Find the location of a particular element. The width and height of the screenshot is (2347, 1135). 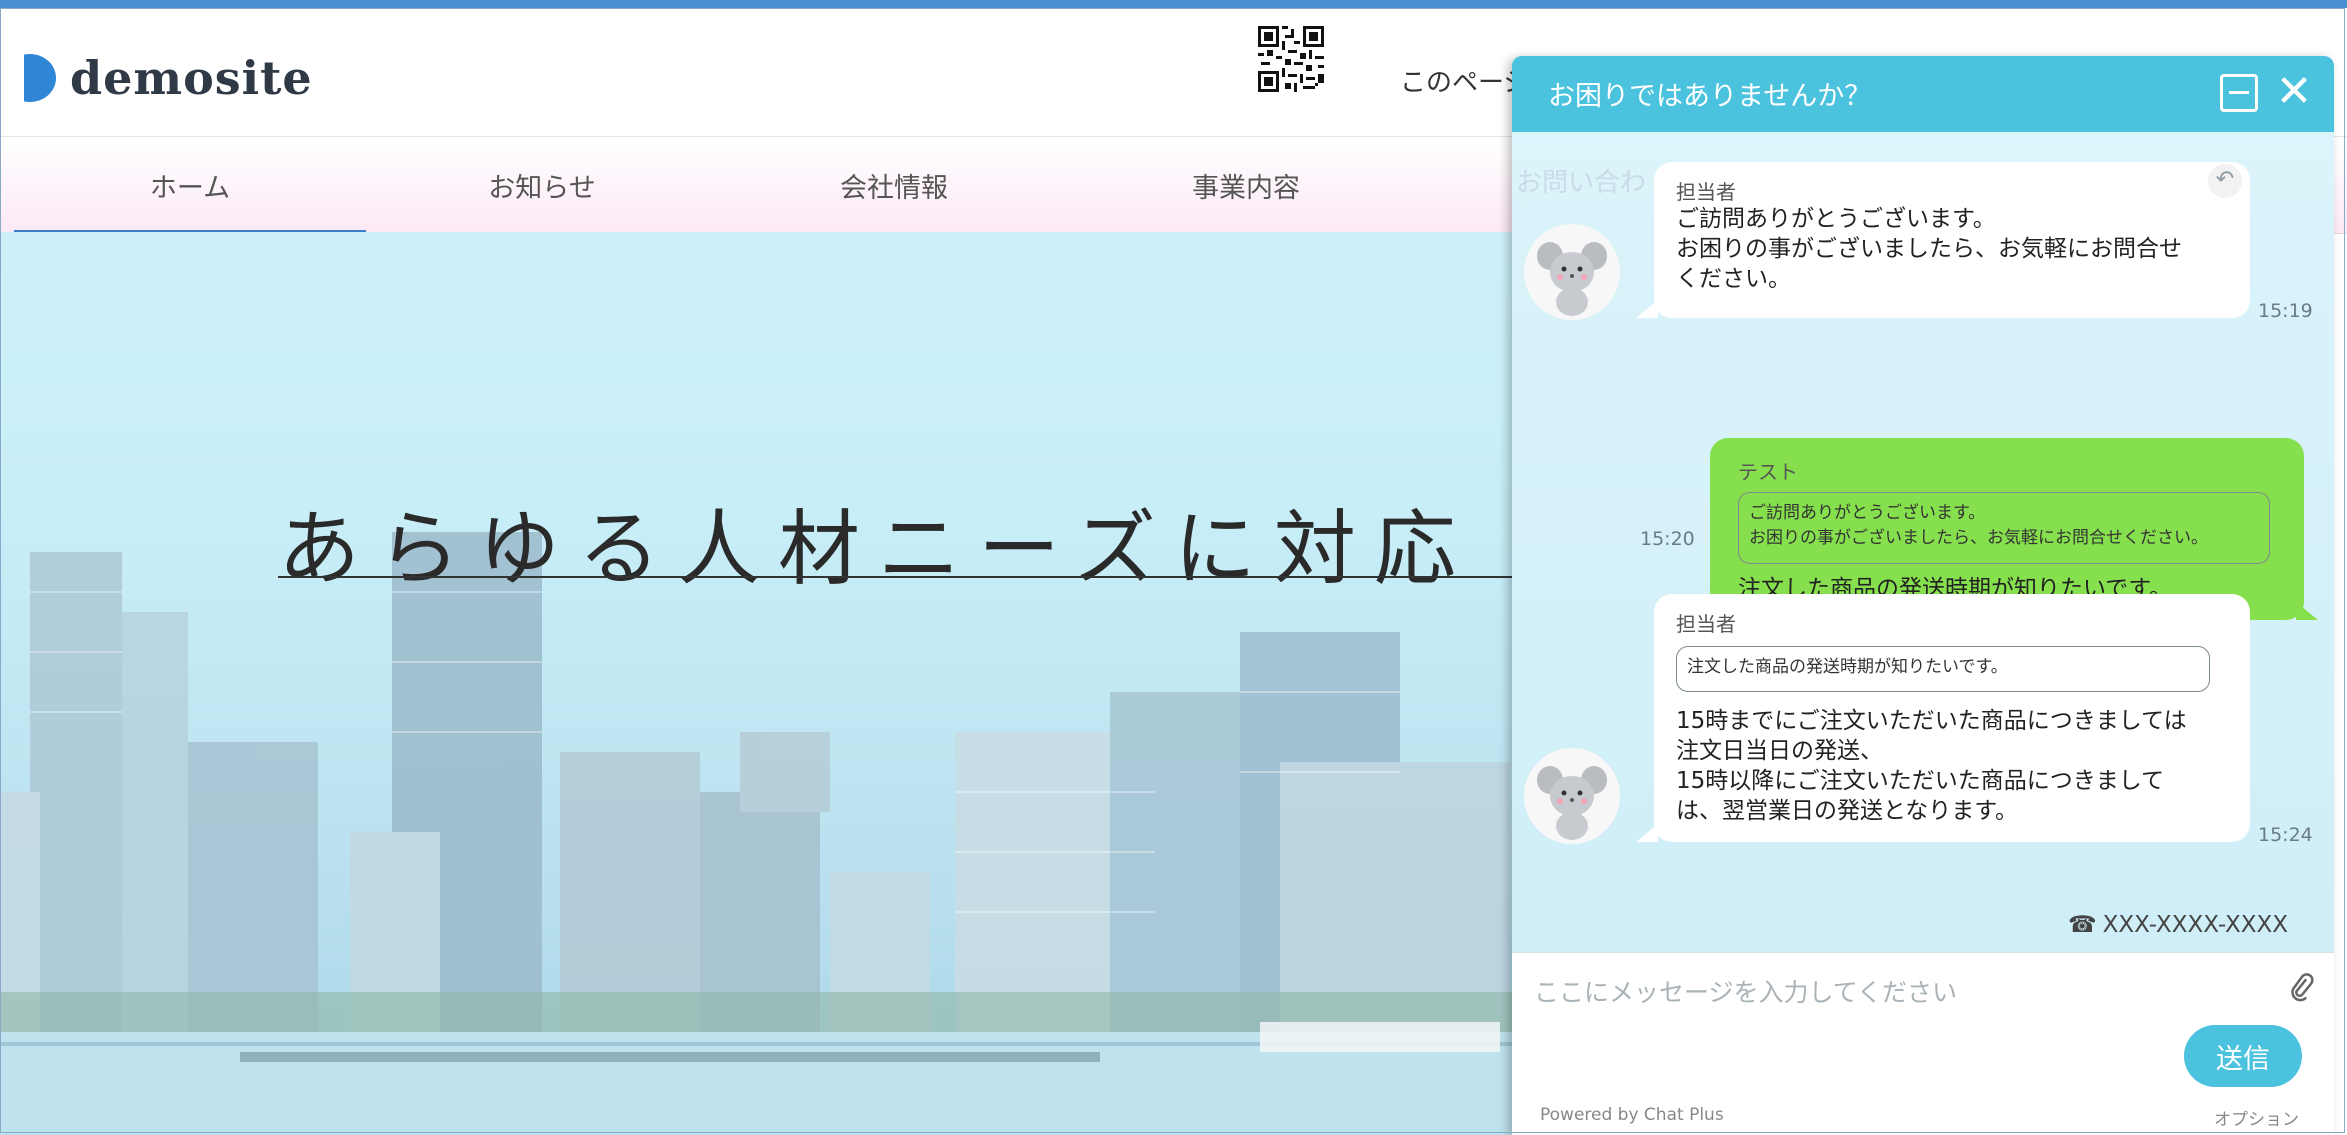

top-accent-bar is located at coordinates (1173, 4).